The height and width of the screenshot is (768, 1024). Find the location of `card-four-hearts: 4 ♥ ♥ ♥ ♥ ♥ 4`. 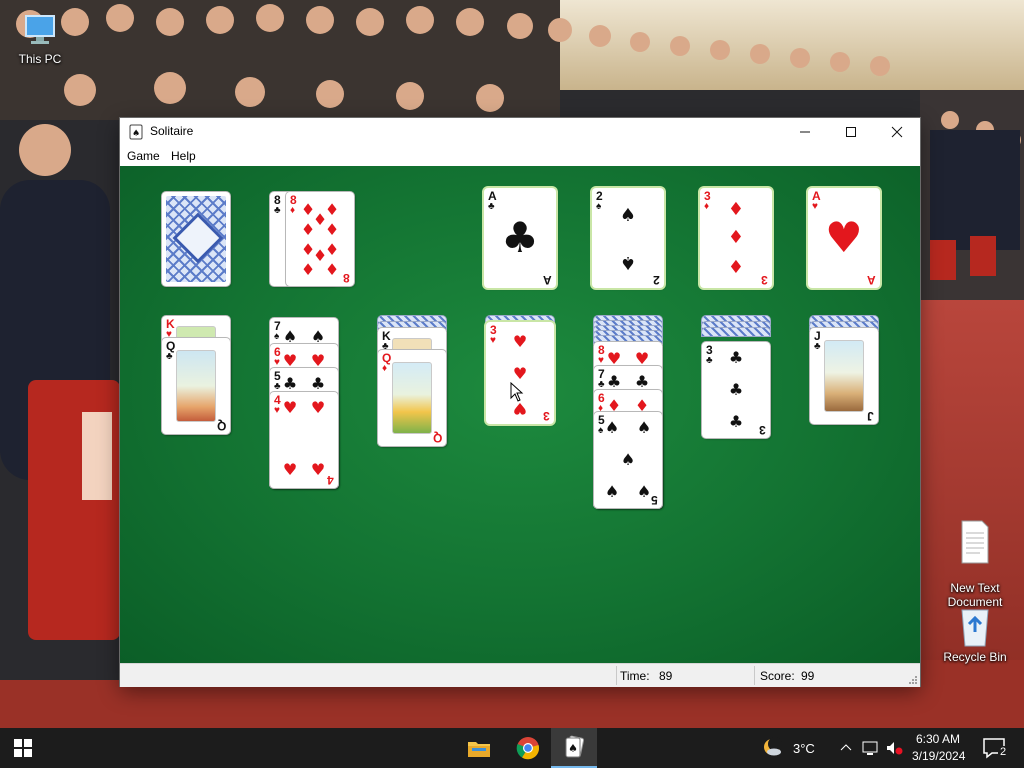

card-four-hearts: 4 ♥ ♥ ♥ ♥ ♥ 4 is located at coordinates (304, 440).